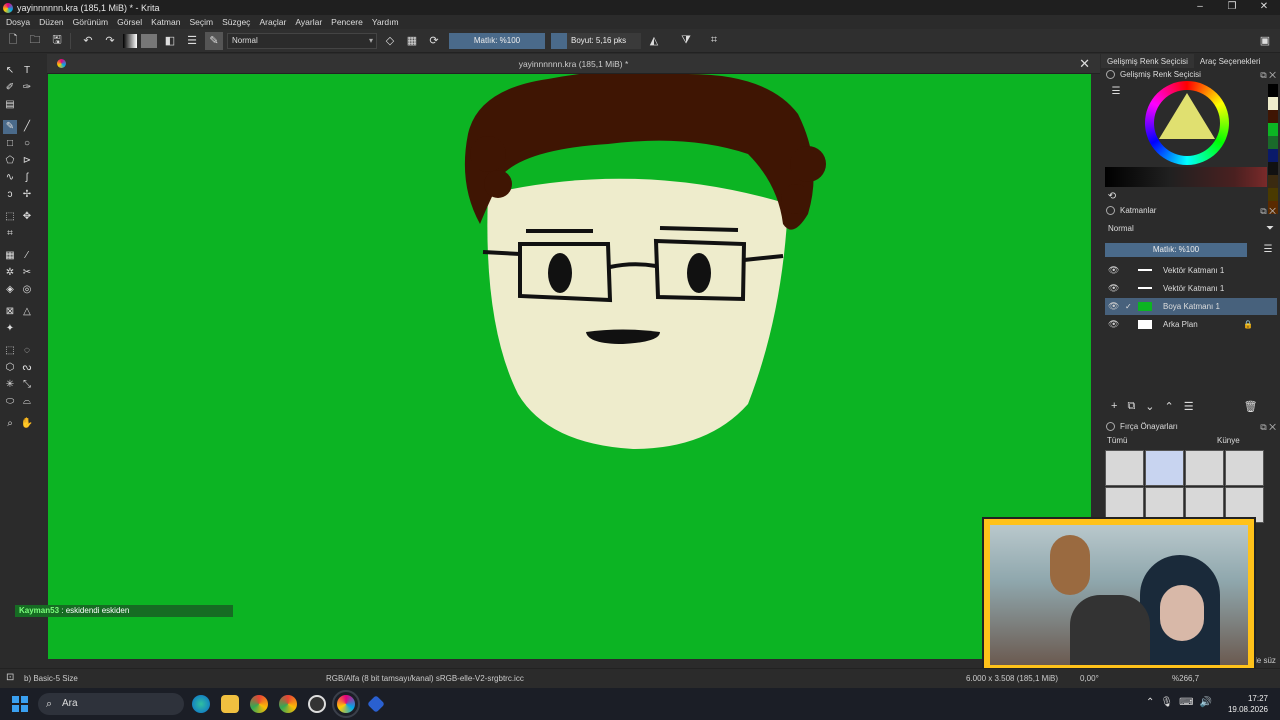 The height and width of the screenshot is (720, 1280). What do you see at coordinates (346, 704) in the screenshot?
I see `krita-taskbar-icon` at bounding box center [346, 704].